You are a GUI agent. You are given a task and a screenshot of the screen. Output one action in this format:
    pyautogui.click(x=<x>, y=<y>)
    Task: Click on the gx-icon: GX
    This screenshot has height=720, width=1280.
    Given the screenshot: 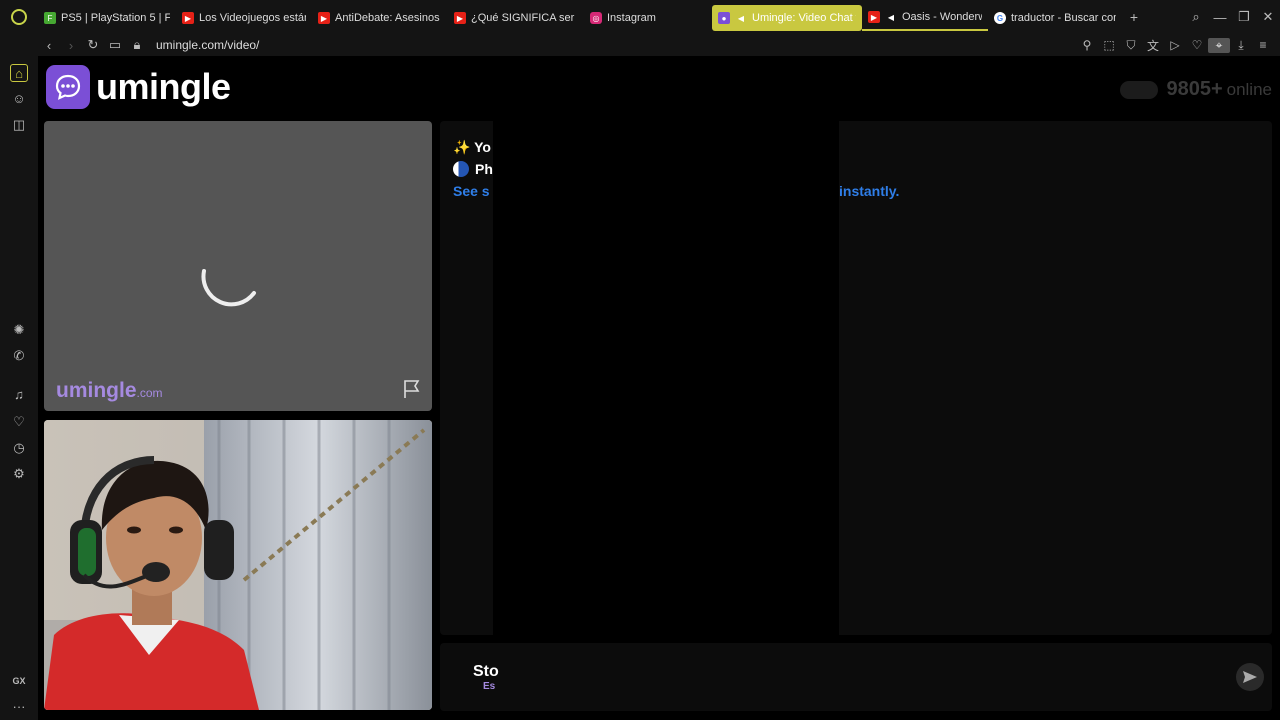 What is the action you would take?
    pyautogui.click(x=19, y=681)
    